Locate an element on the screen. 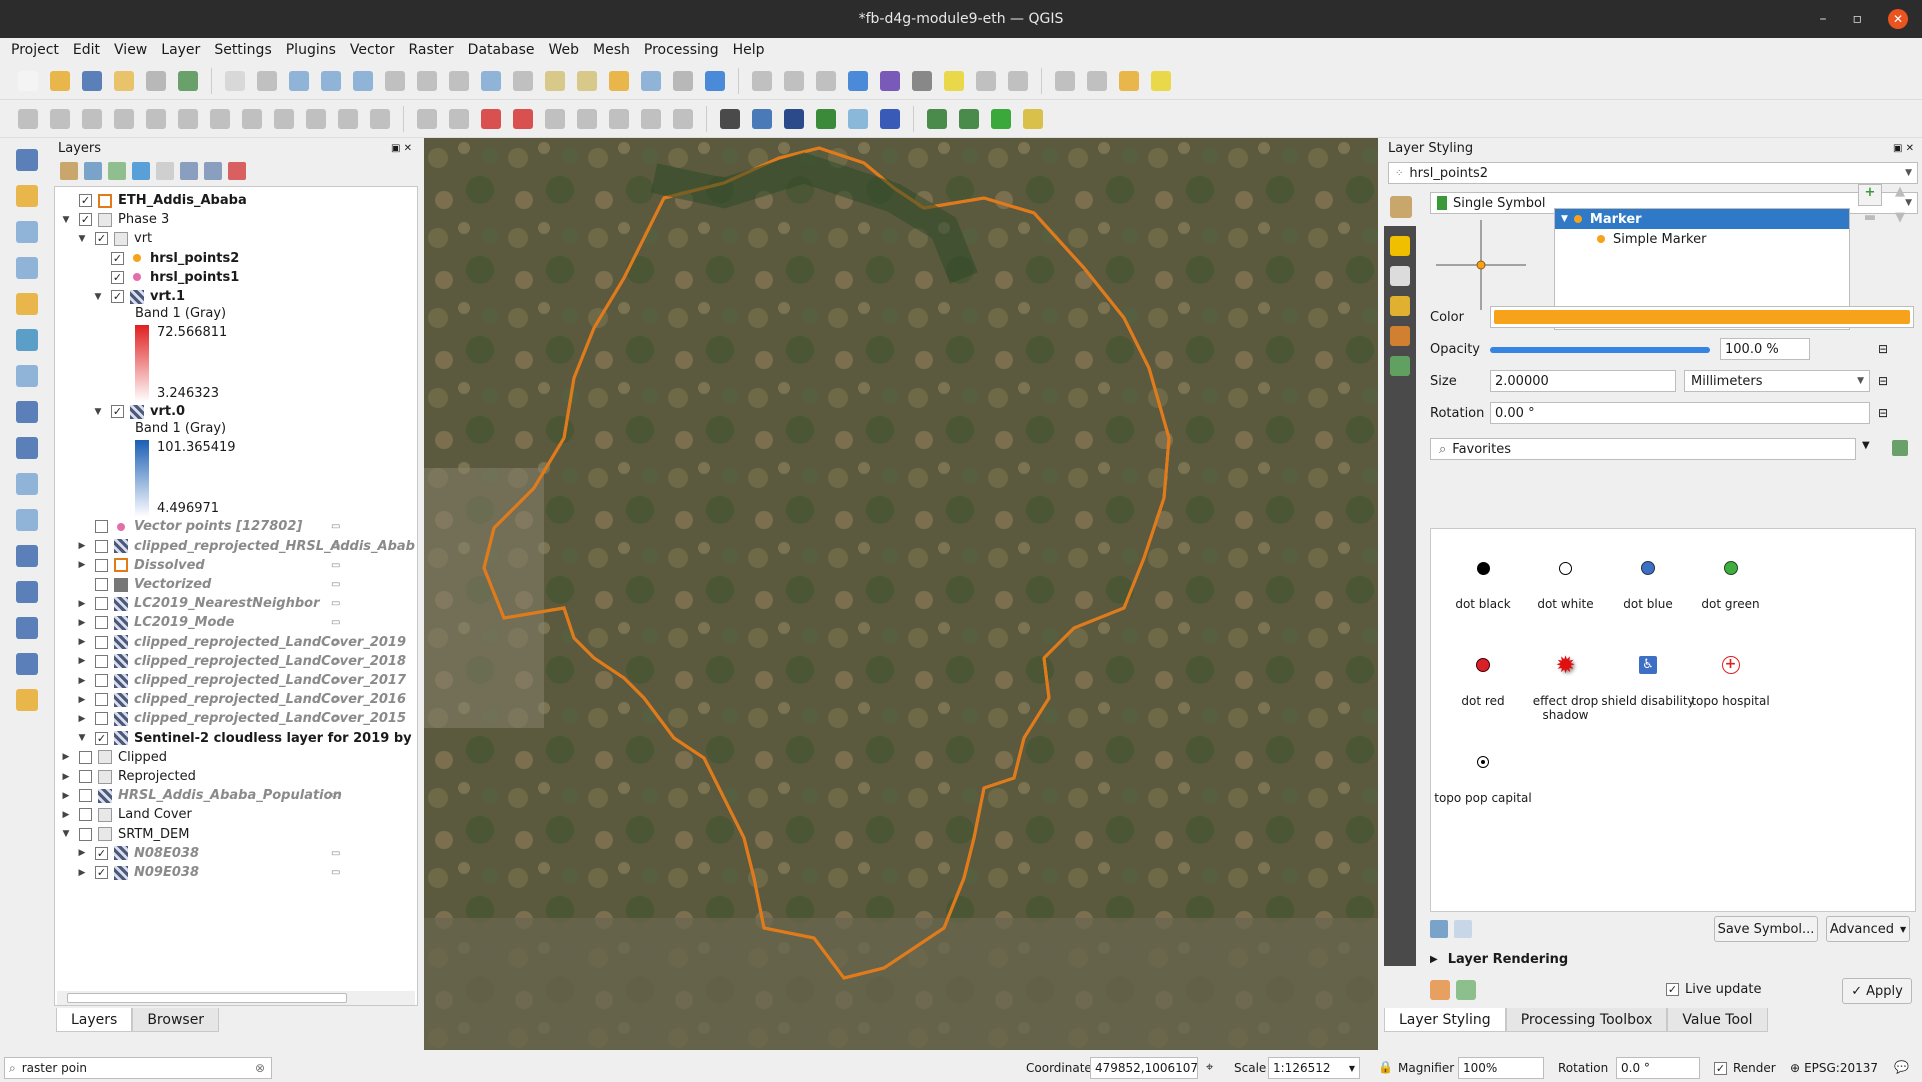 The height and width of the screenshot is (1082, 1922). label-abc-icon is located at coordinates (523, 119).